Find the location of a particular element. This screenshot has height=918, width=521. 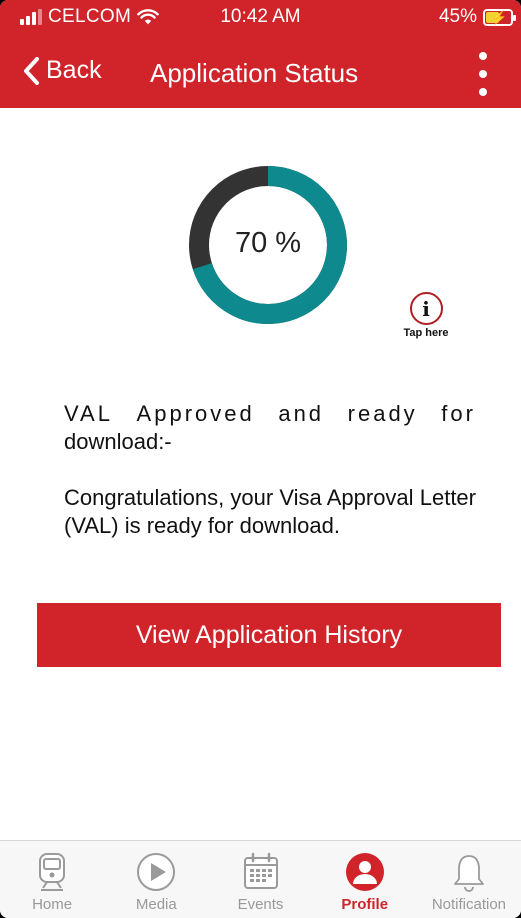

tab-label-notification: Notification is located at coordinates (469, 904).